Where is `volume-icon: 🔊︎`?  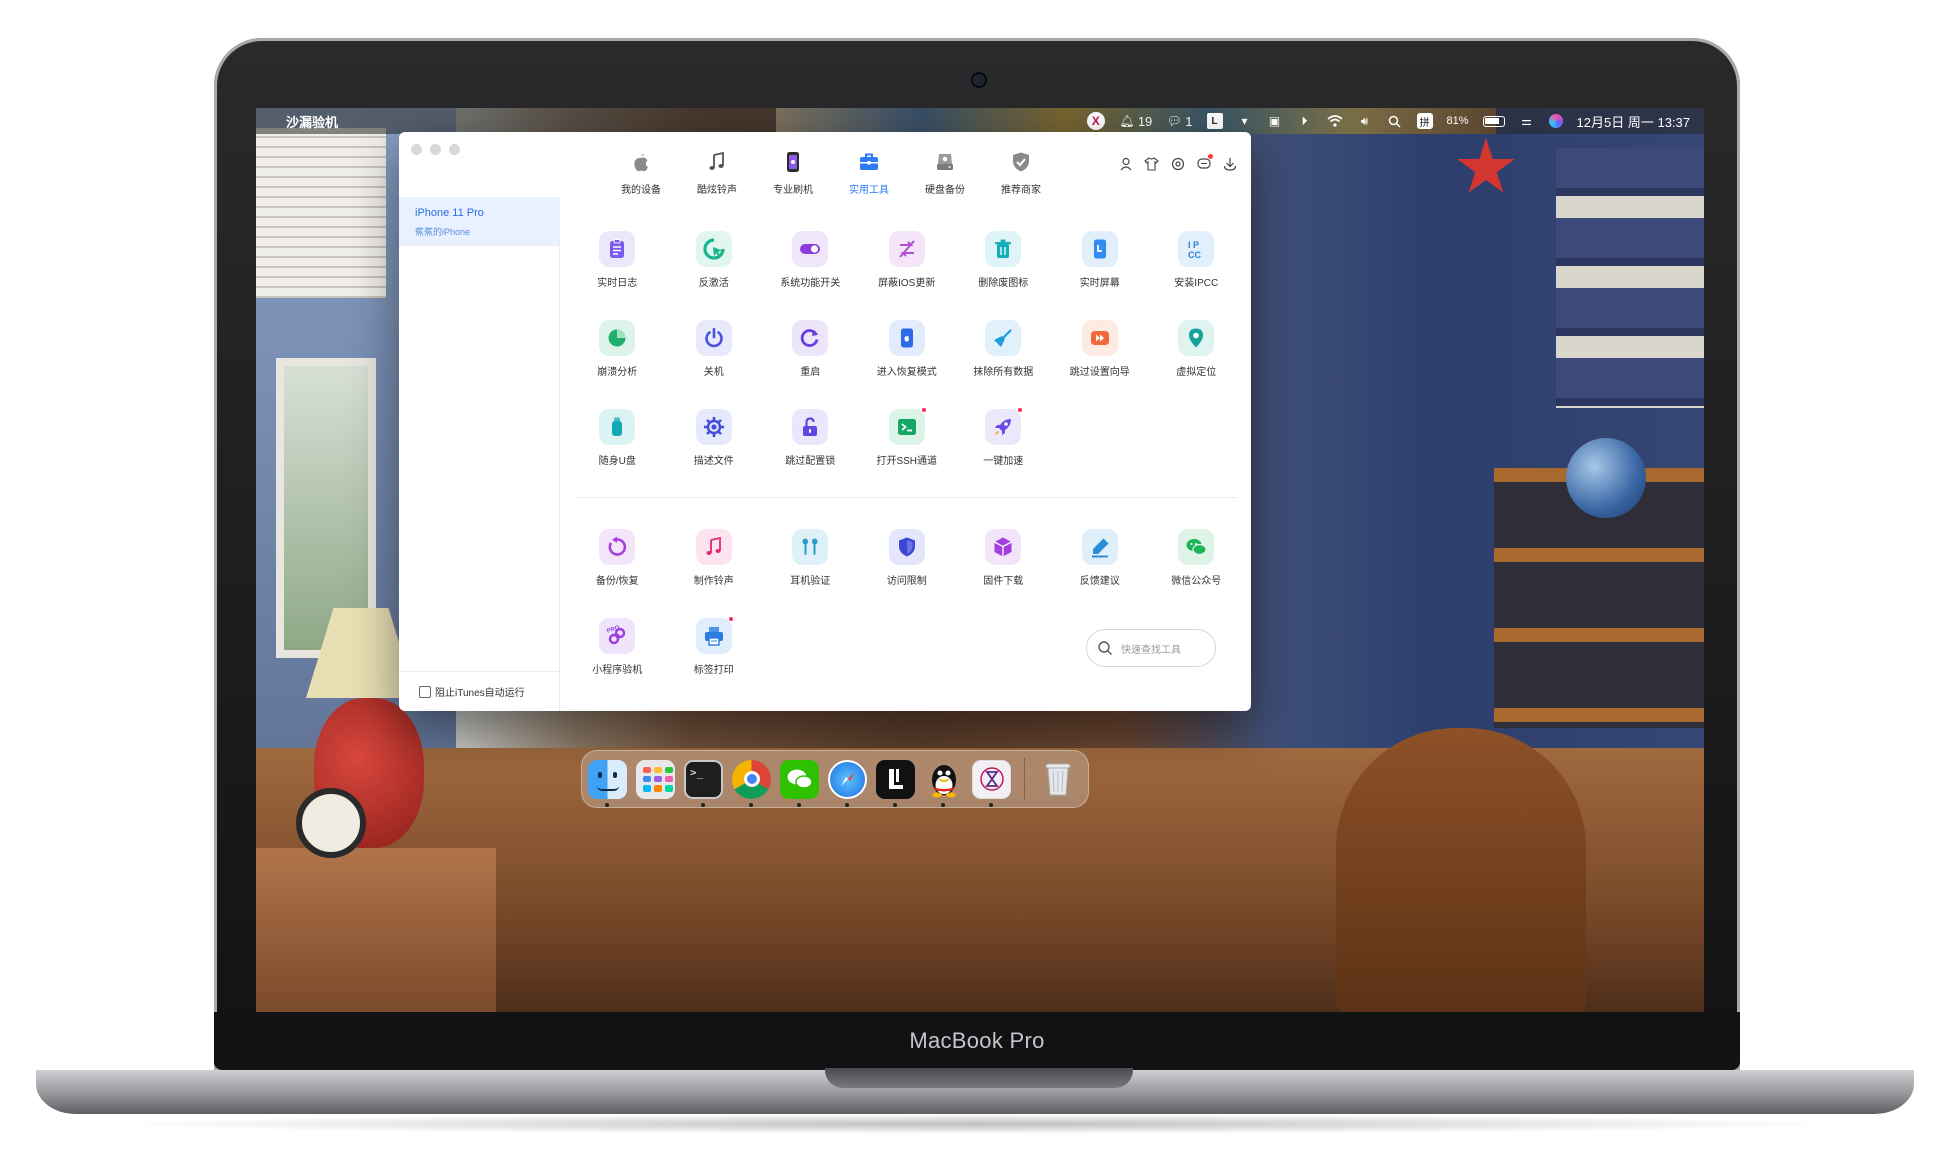
volume-icon: 🔊︎ is located at coordinates (1365, 121).